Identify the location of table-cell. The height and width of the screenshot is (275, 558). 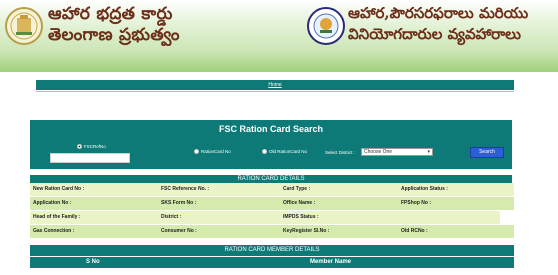
(399, 217).